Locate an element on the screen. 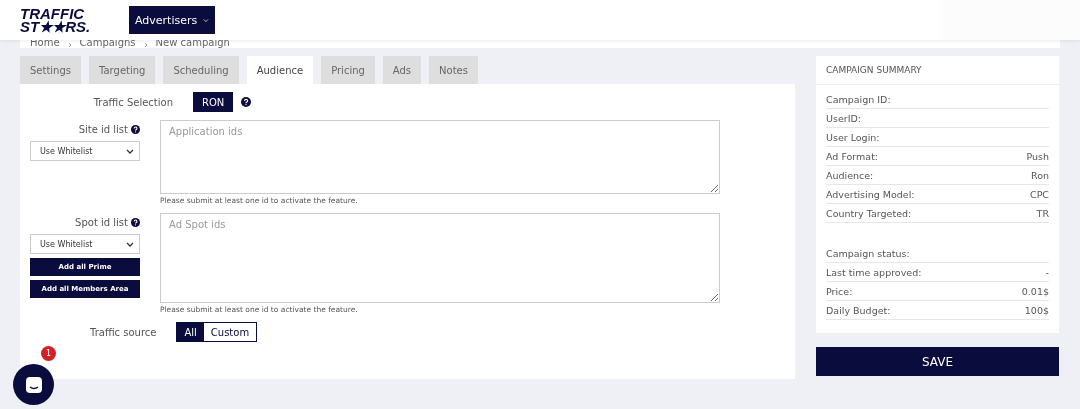  save-button: SAVE is located at coordinates (937, 361).